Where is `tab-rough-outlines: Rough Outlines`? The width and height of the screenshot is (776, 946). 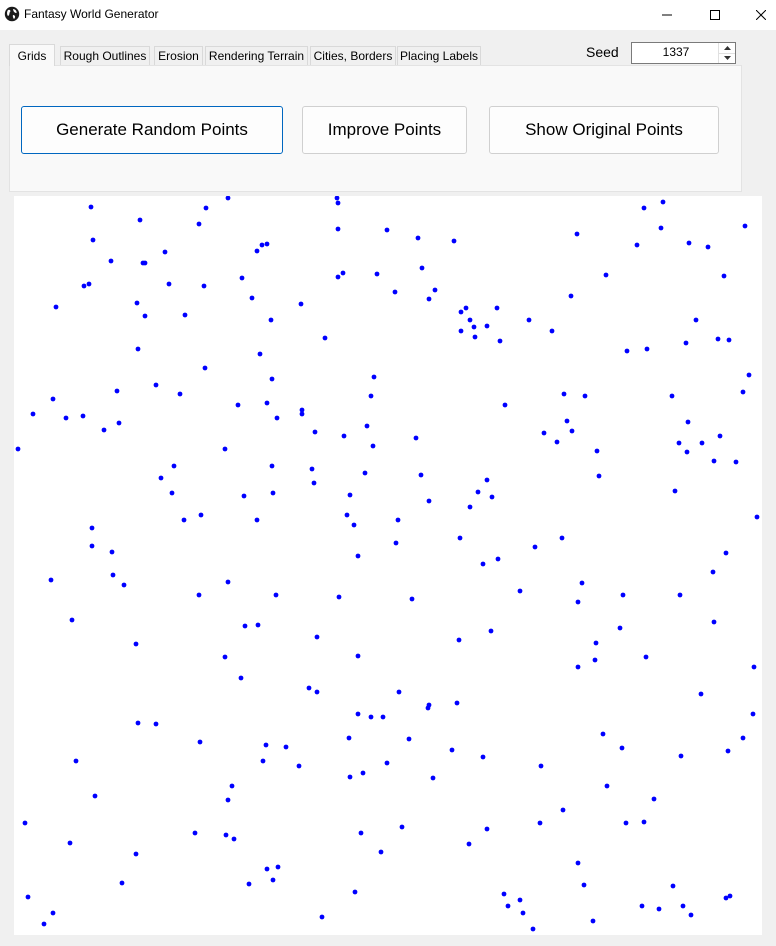
tab-rough-outlines: Rough Outlines is located at coordinates (105, 55).